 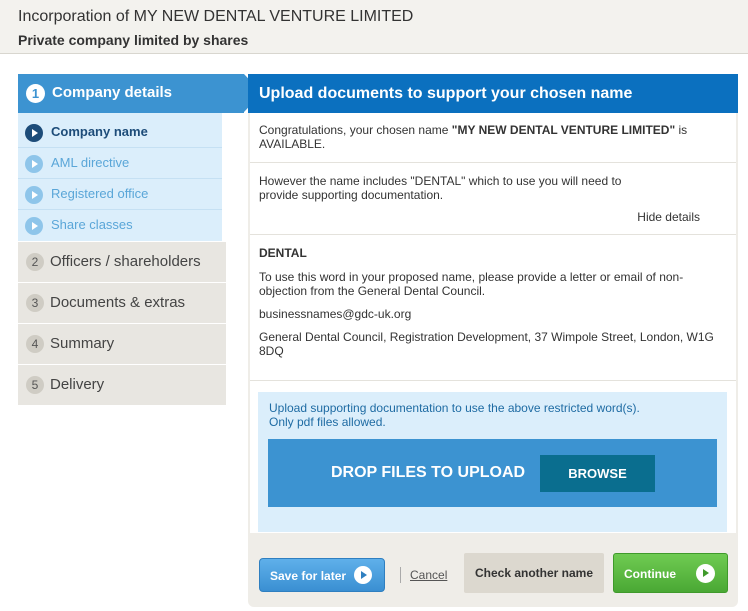 What do you see at coordinates (77, 384) in the screenshot?
I see `step-label: Delivery` at bounding box center [77, 384].